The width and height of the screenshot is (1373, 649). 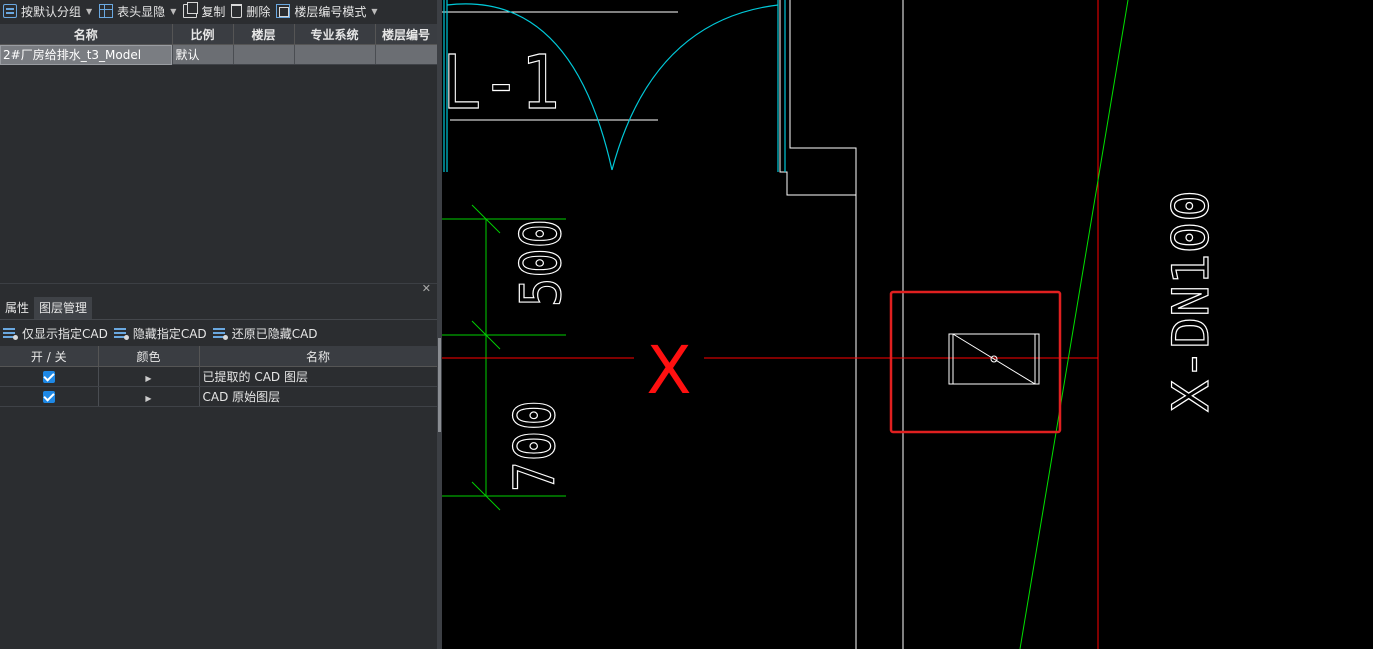 What do you see at coordinates (86, 54) in the screenshot?
I see `cell-model-name: 2#厂房给排水_t3_Model` at bounding box center [86, 54].